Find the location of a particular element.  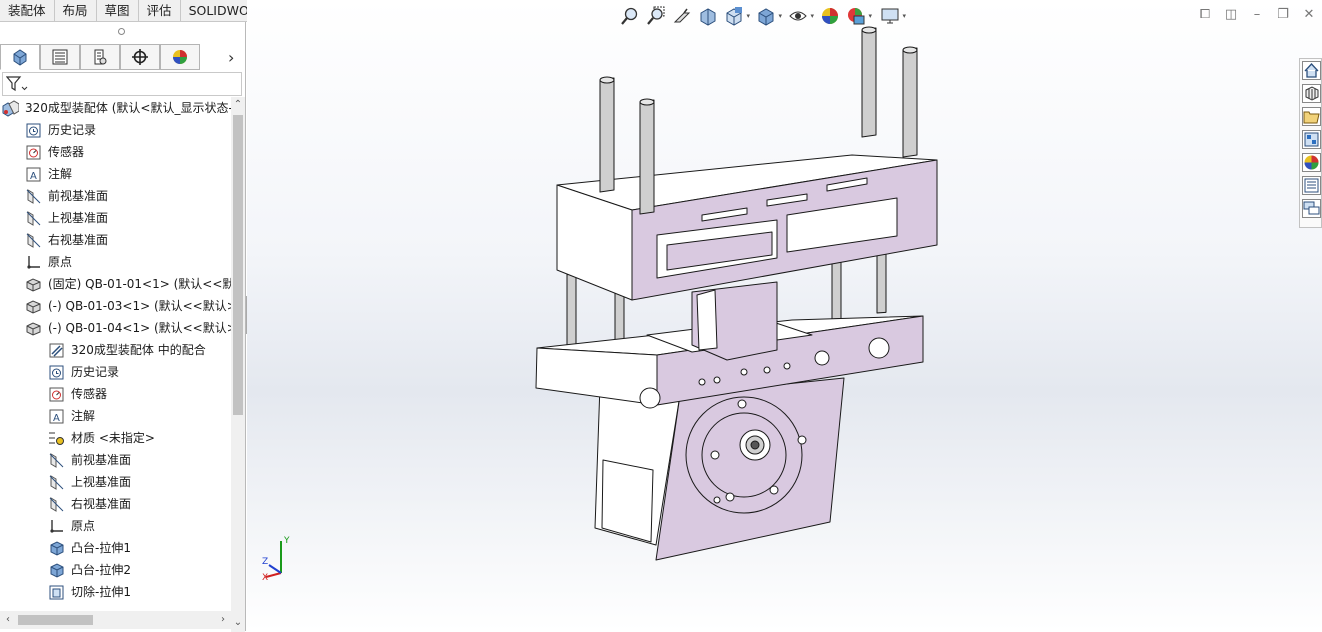

restore-window-icon: ❐ is located at coordinates (1283, 16).